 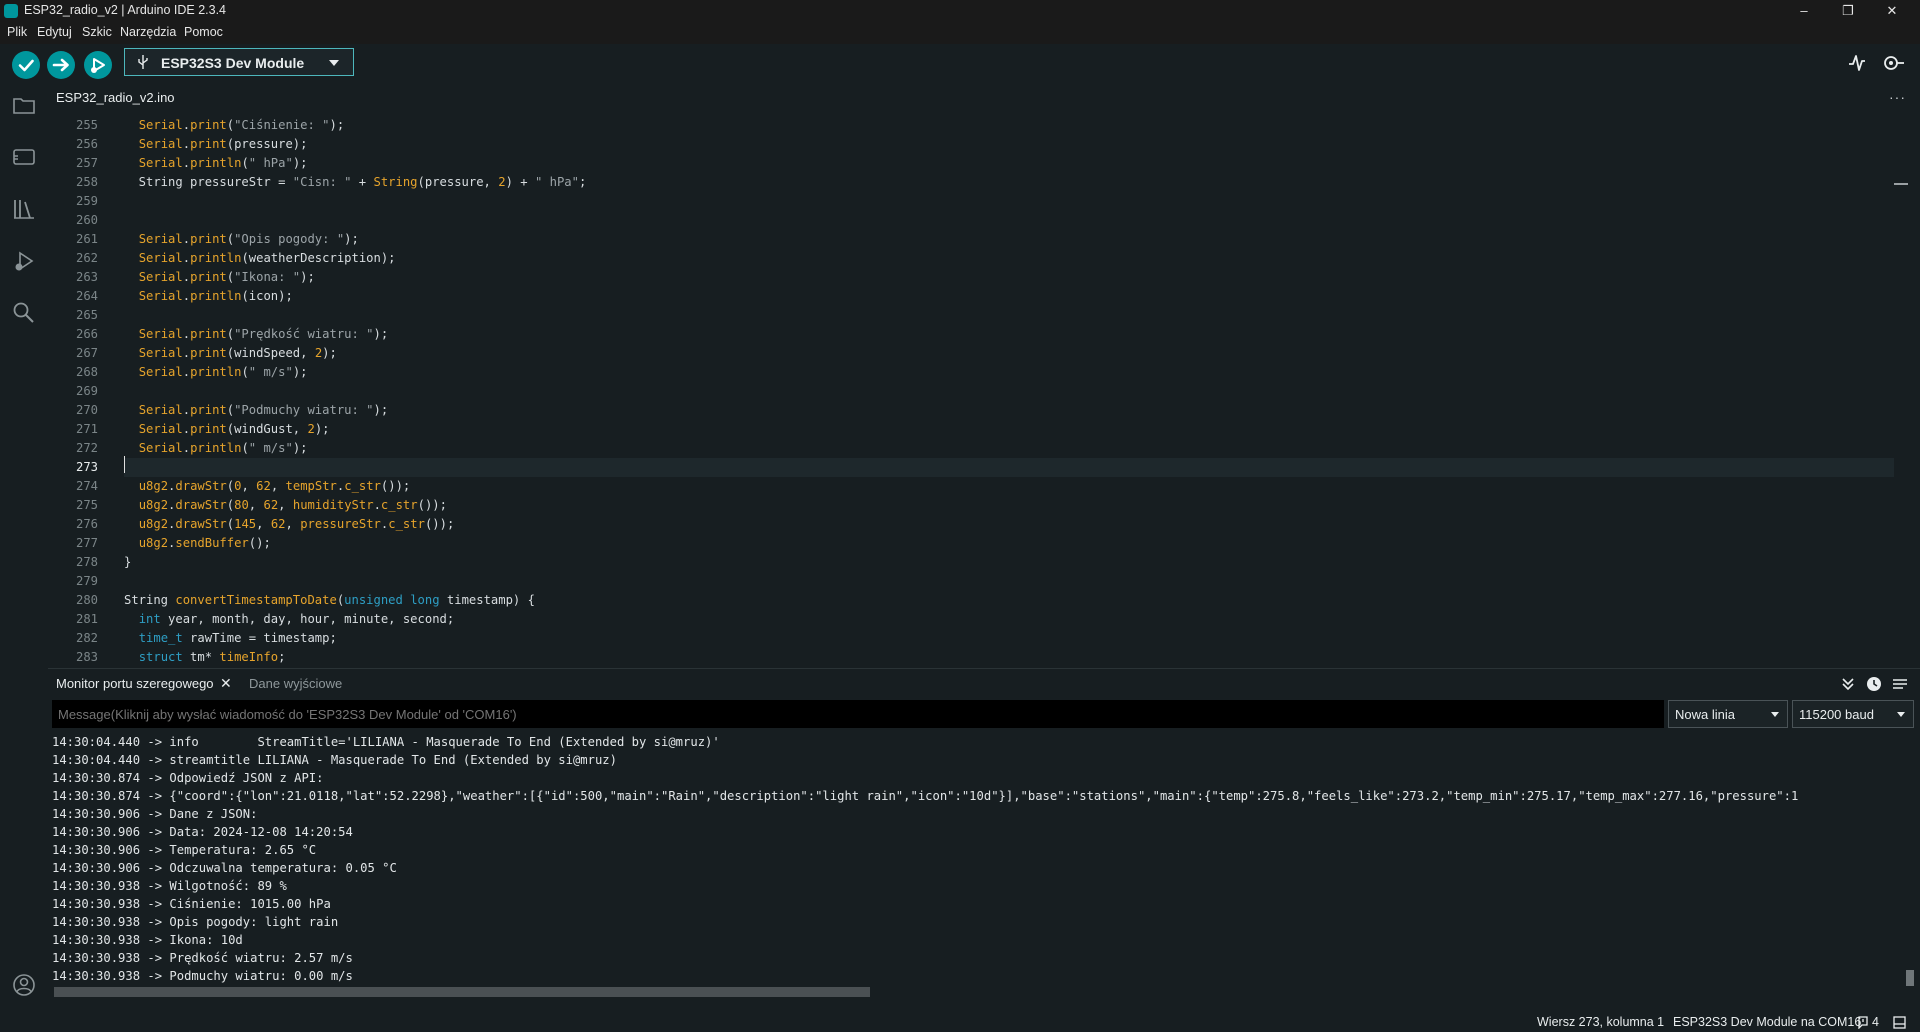 I want to click on account-icon, so click(x=24, y=985).